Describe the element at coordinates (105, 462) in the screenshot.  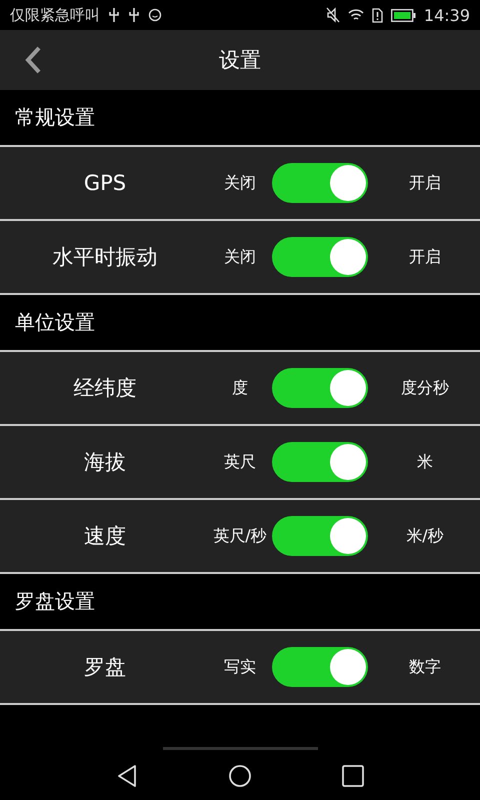
I see `setting-label: 海拔` at that location.